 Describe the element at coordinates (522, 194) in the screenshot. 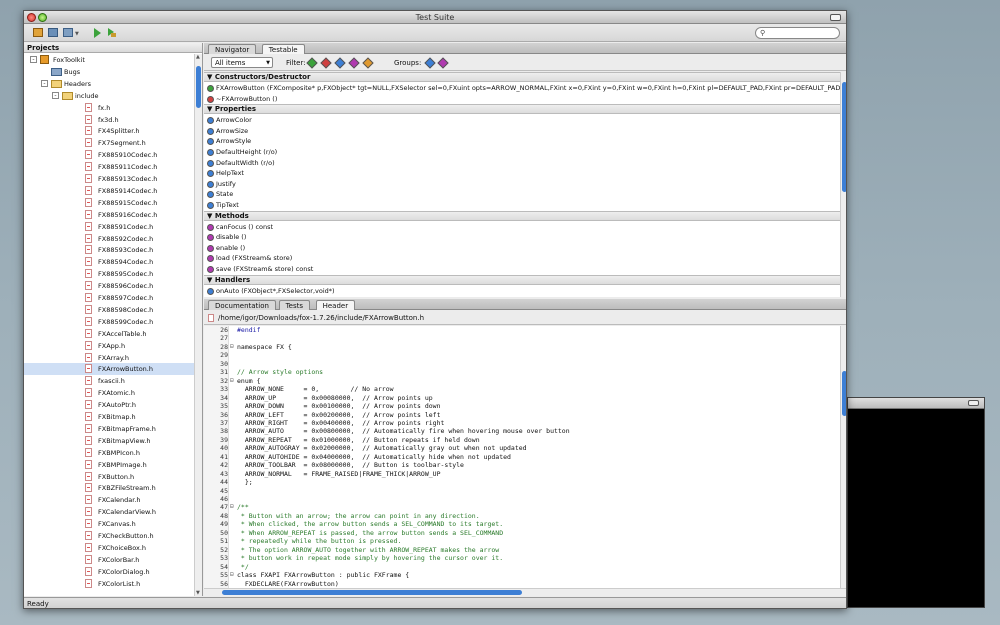

I see `property-item: State` at that location.